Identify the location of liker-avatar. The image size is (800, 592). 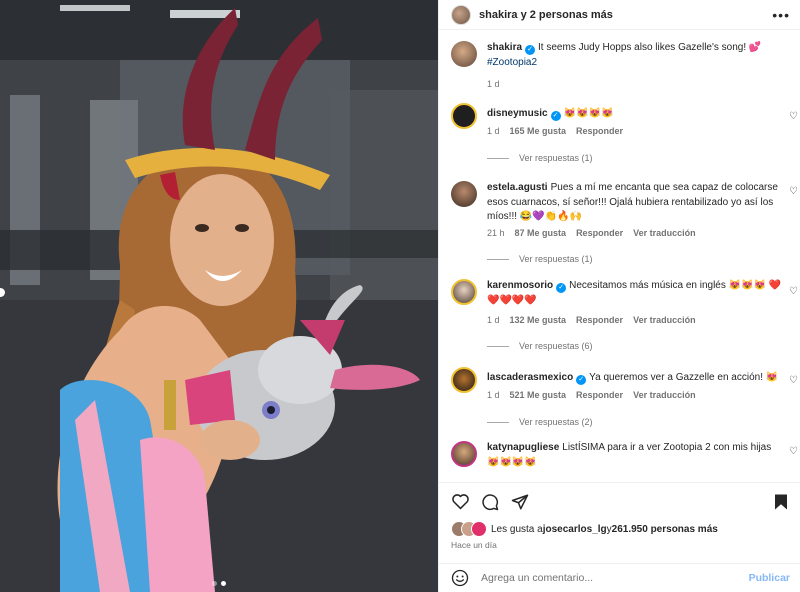
(479, 529).